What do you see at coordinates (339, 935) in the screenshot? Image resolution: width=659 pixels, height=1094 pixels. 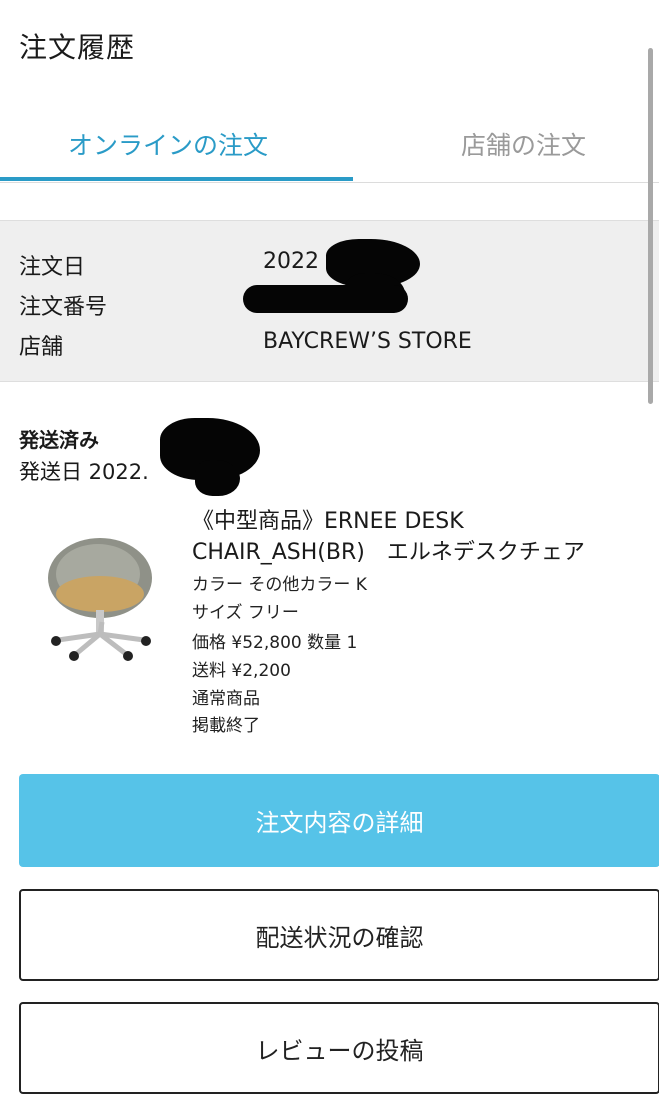 I see `shipping-status-button: 配送状況の確認` at bounding box center [339, 935].